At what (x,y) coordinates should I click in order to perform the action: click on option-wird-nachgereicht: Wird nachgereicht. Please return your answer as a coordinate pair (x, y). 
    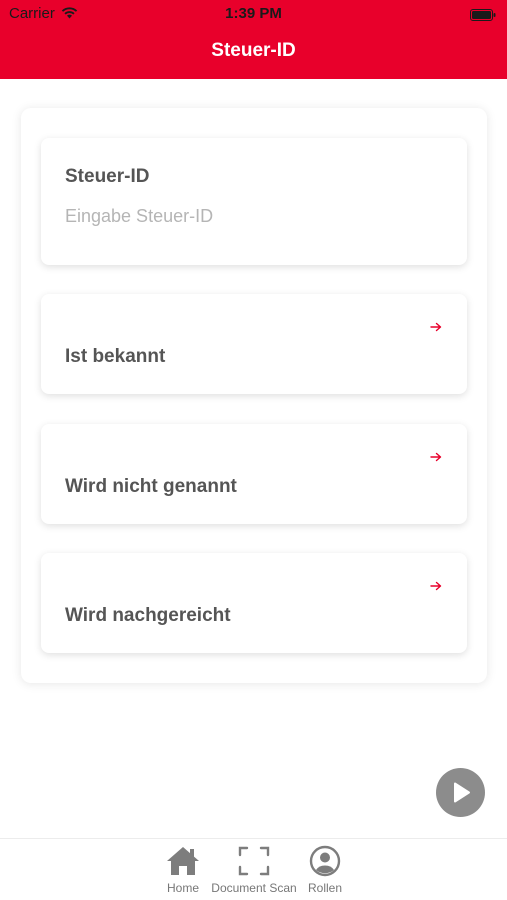
    Looking at the image, I should click on (254, 603).